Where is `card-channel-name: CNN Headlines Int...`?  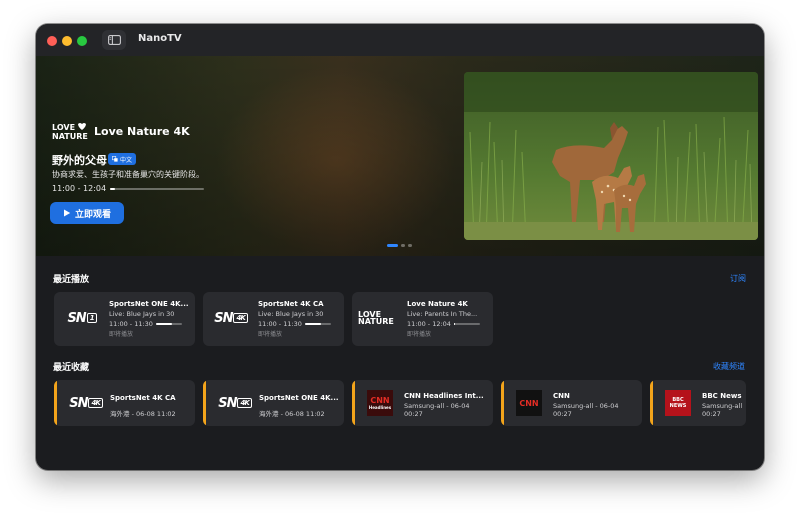 card-channel-name: CNN Headlines Int... is located at coordinates (444, 396).